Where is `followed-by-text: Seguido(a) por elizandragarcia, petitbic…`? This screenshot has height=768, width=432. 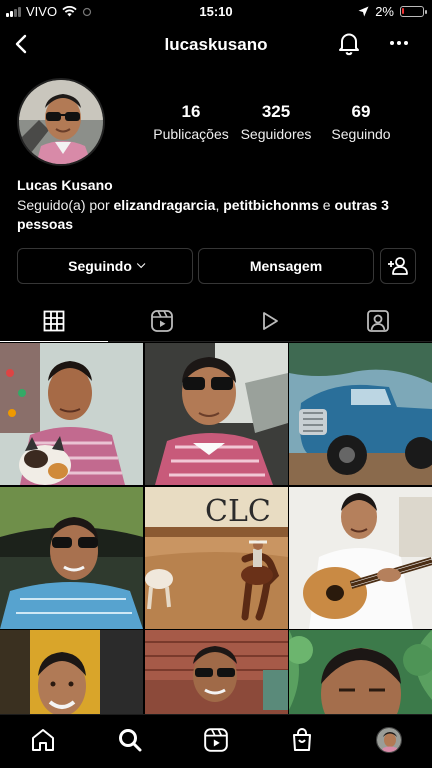
followed-by-text: Seguido(a) por elizandragarcia, petitbic… is located at coordinates (219, 215).